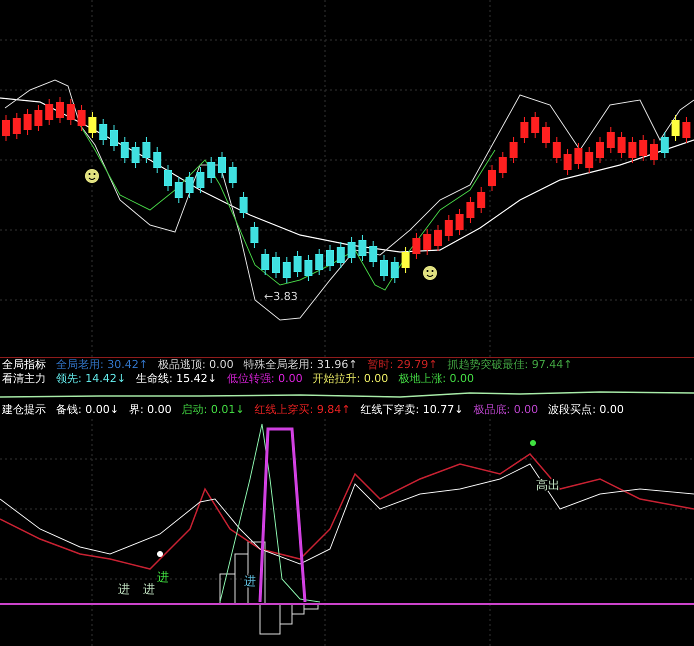 Image resolution: width=694 pixels, height=646 pixels. I want to click on indicator-value: 全局老用: 30.42↑, so click(102, 364).